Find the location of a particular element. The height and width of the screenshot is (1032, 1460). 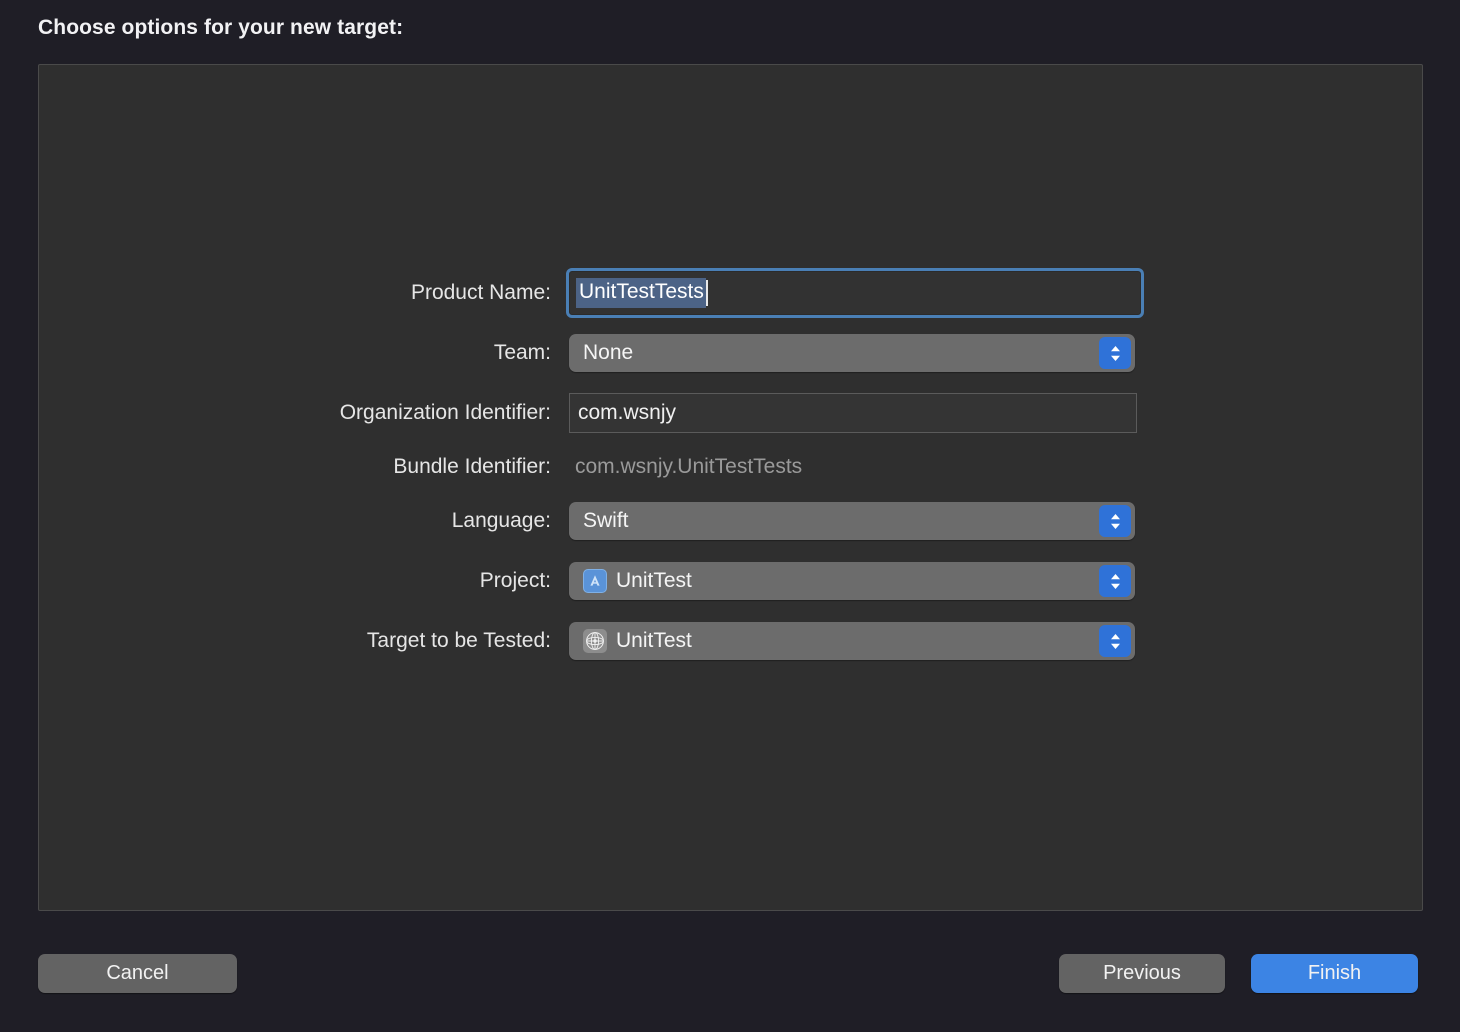

xcode-target-icon is located at coordinates (595, 641).